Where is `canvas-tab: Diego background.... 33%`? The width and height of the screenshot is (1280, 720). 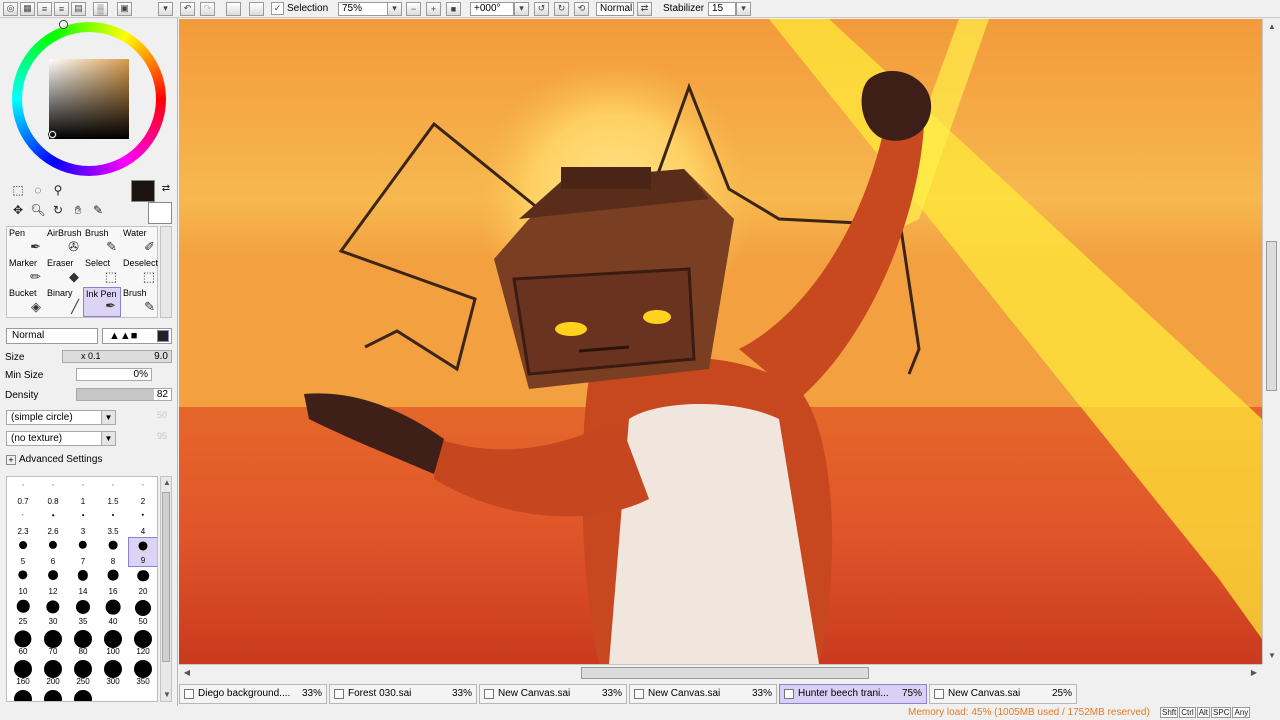 canvas-tab: Diego background.... 33% is located at coordinates (253, 694).